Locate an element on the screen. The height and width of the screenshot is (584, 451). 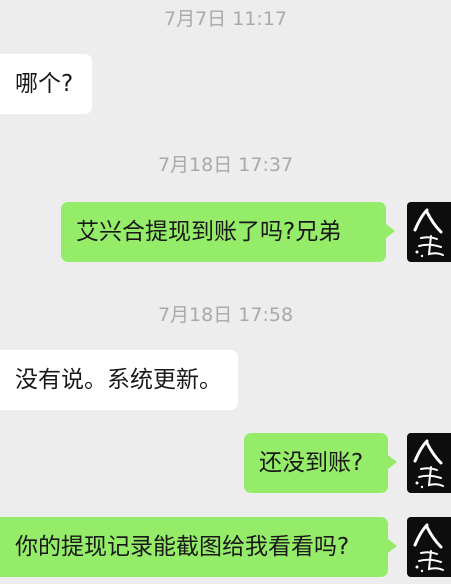
timestamp: 7月18日 17:37 is located at coordinates (225, 165).